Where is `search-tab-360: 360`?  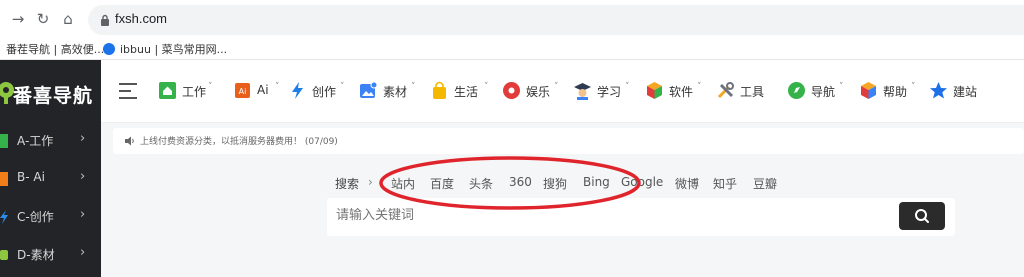 search-tab-360: 360 is located at coordinates (520, 182).